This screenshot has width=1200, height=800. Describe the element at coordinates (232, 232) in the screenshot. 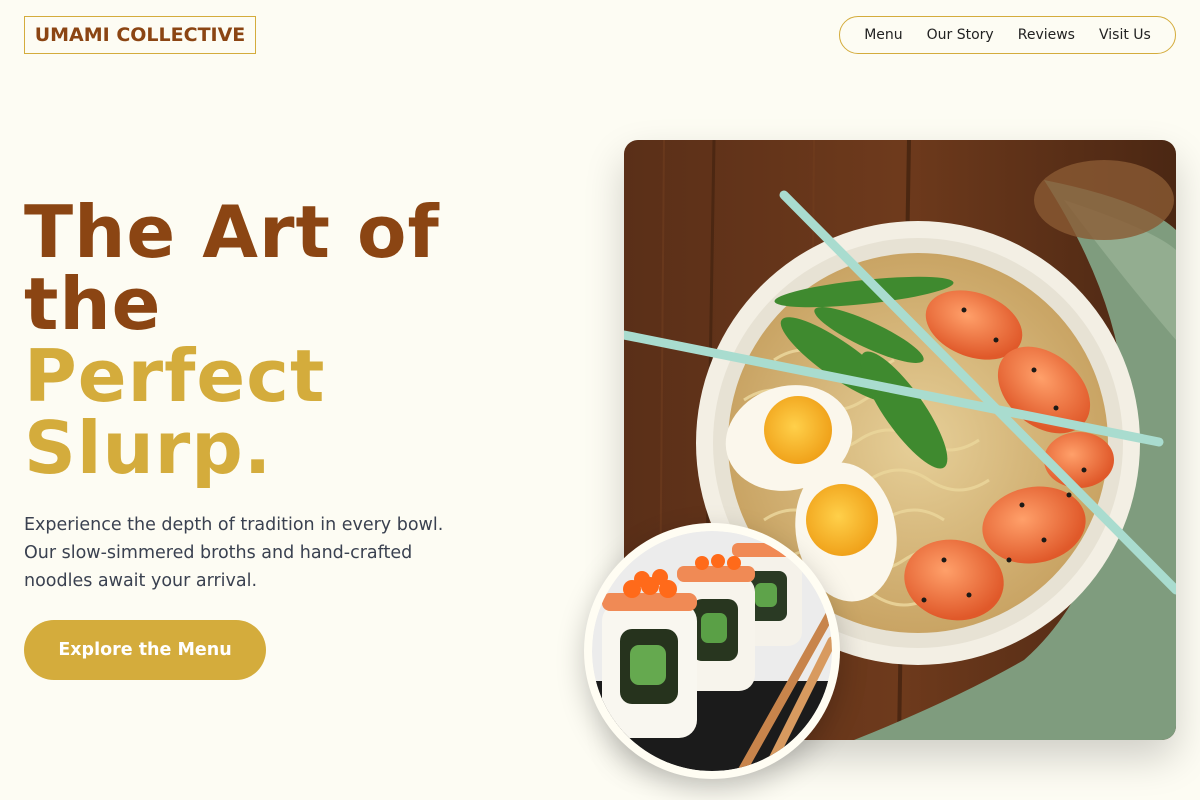

I see `headline-line-1: The Art of` at that location.